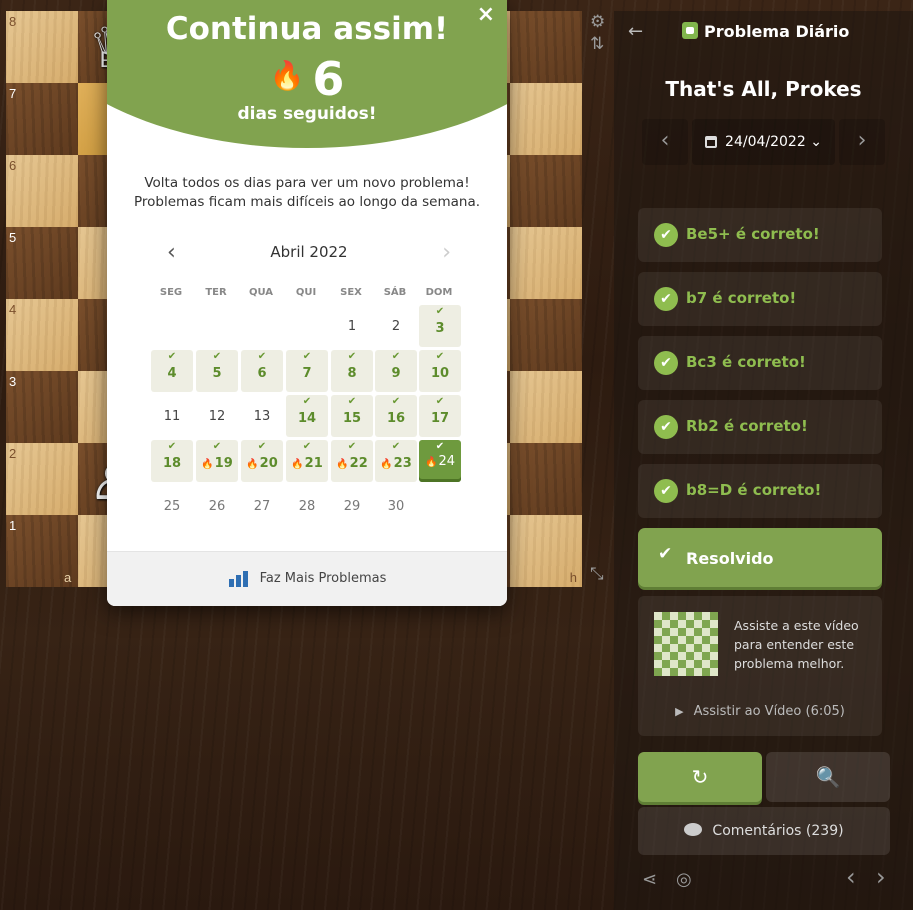 The image size is (913, 910). I want to click on flip-board-icon: ⇅, so click(597, 44).